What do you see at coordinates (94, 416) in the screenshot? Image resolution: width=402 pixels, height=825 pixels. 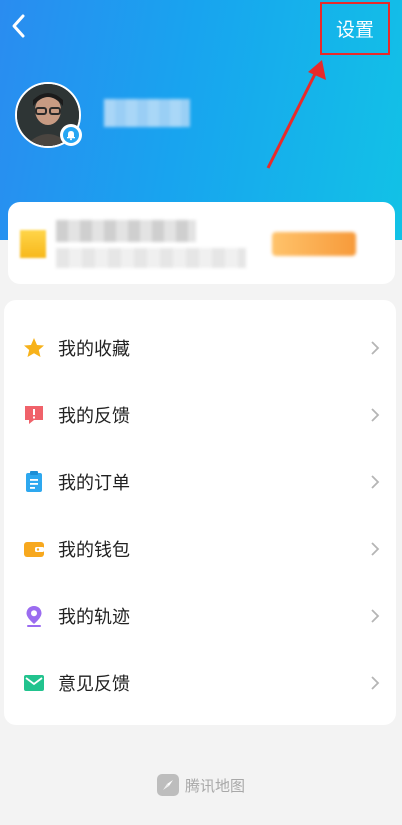 I see `menu-item-label: 我的反馈` at bounding box center [94, 416].